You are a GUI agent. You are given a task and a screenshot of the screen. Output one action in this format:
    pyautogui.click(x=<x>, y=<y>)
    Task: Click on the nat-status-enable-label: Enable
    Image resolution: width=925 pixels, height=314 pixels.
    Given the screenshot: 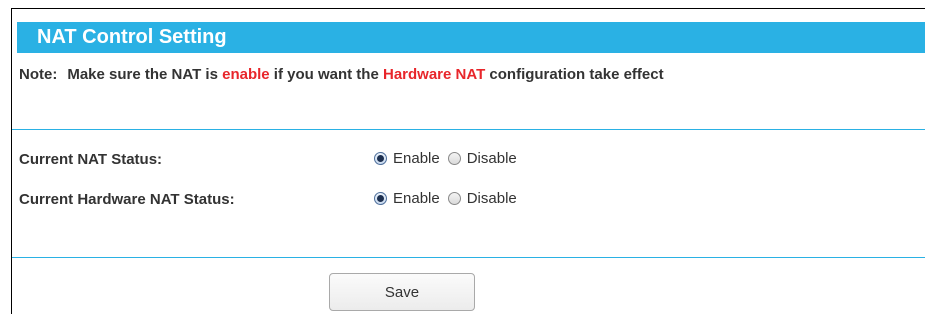 What is the action you would take?
    pyautogui.click(x=416, y=158)
    